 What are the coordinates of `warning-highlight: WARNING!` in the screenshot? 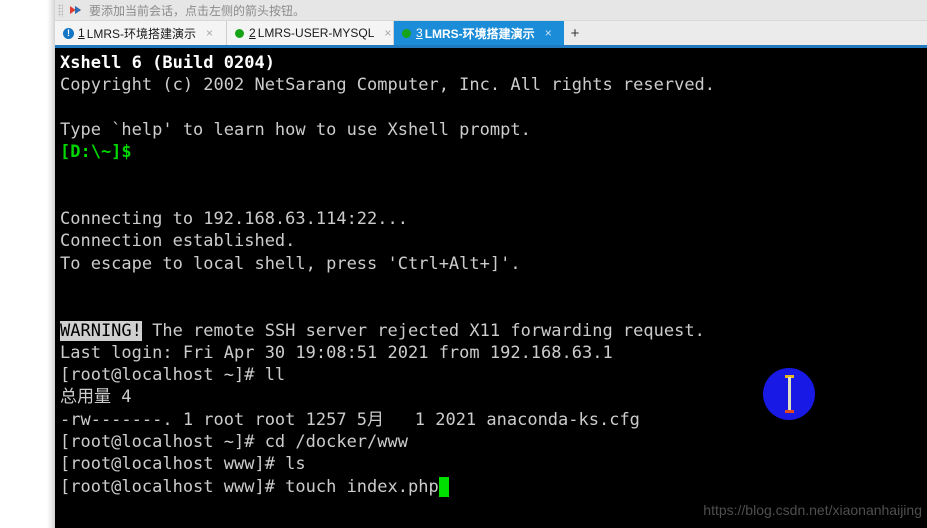 It's located at (101, 330).